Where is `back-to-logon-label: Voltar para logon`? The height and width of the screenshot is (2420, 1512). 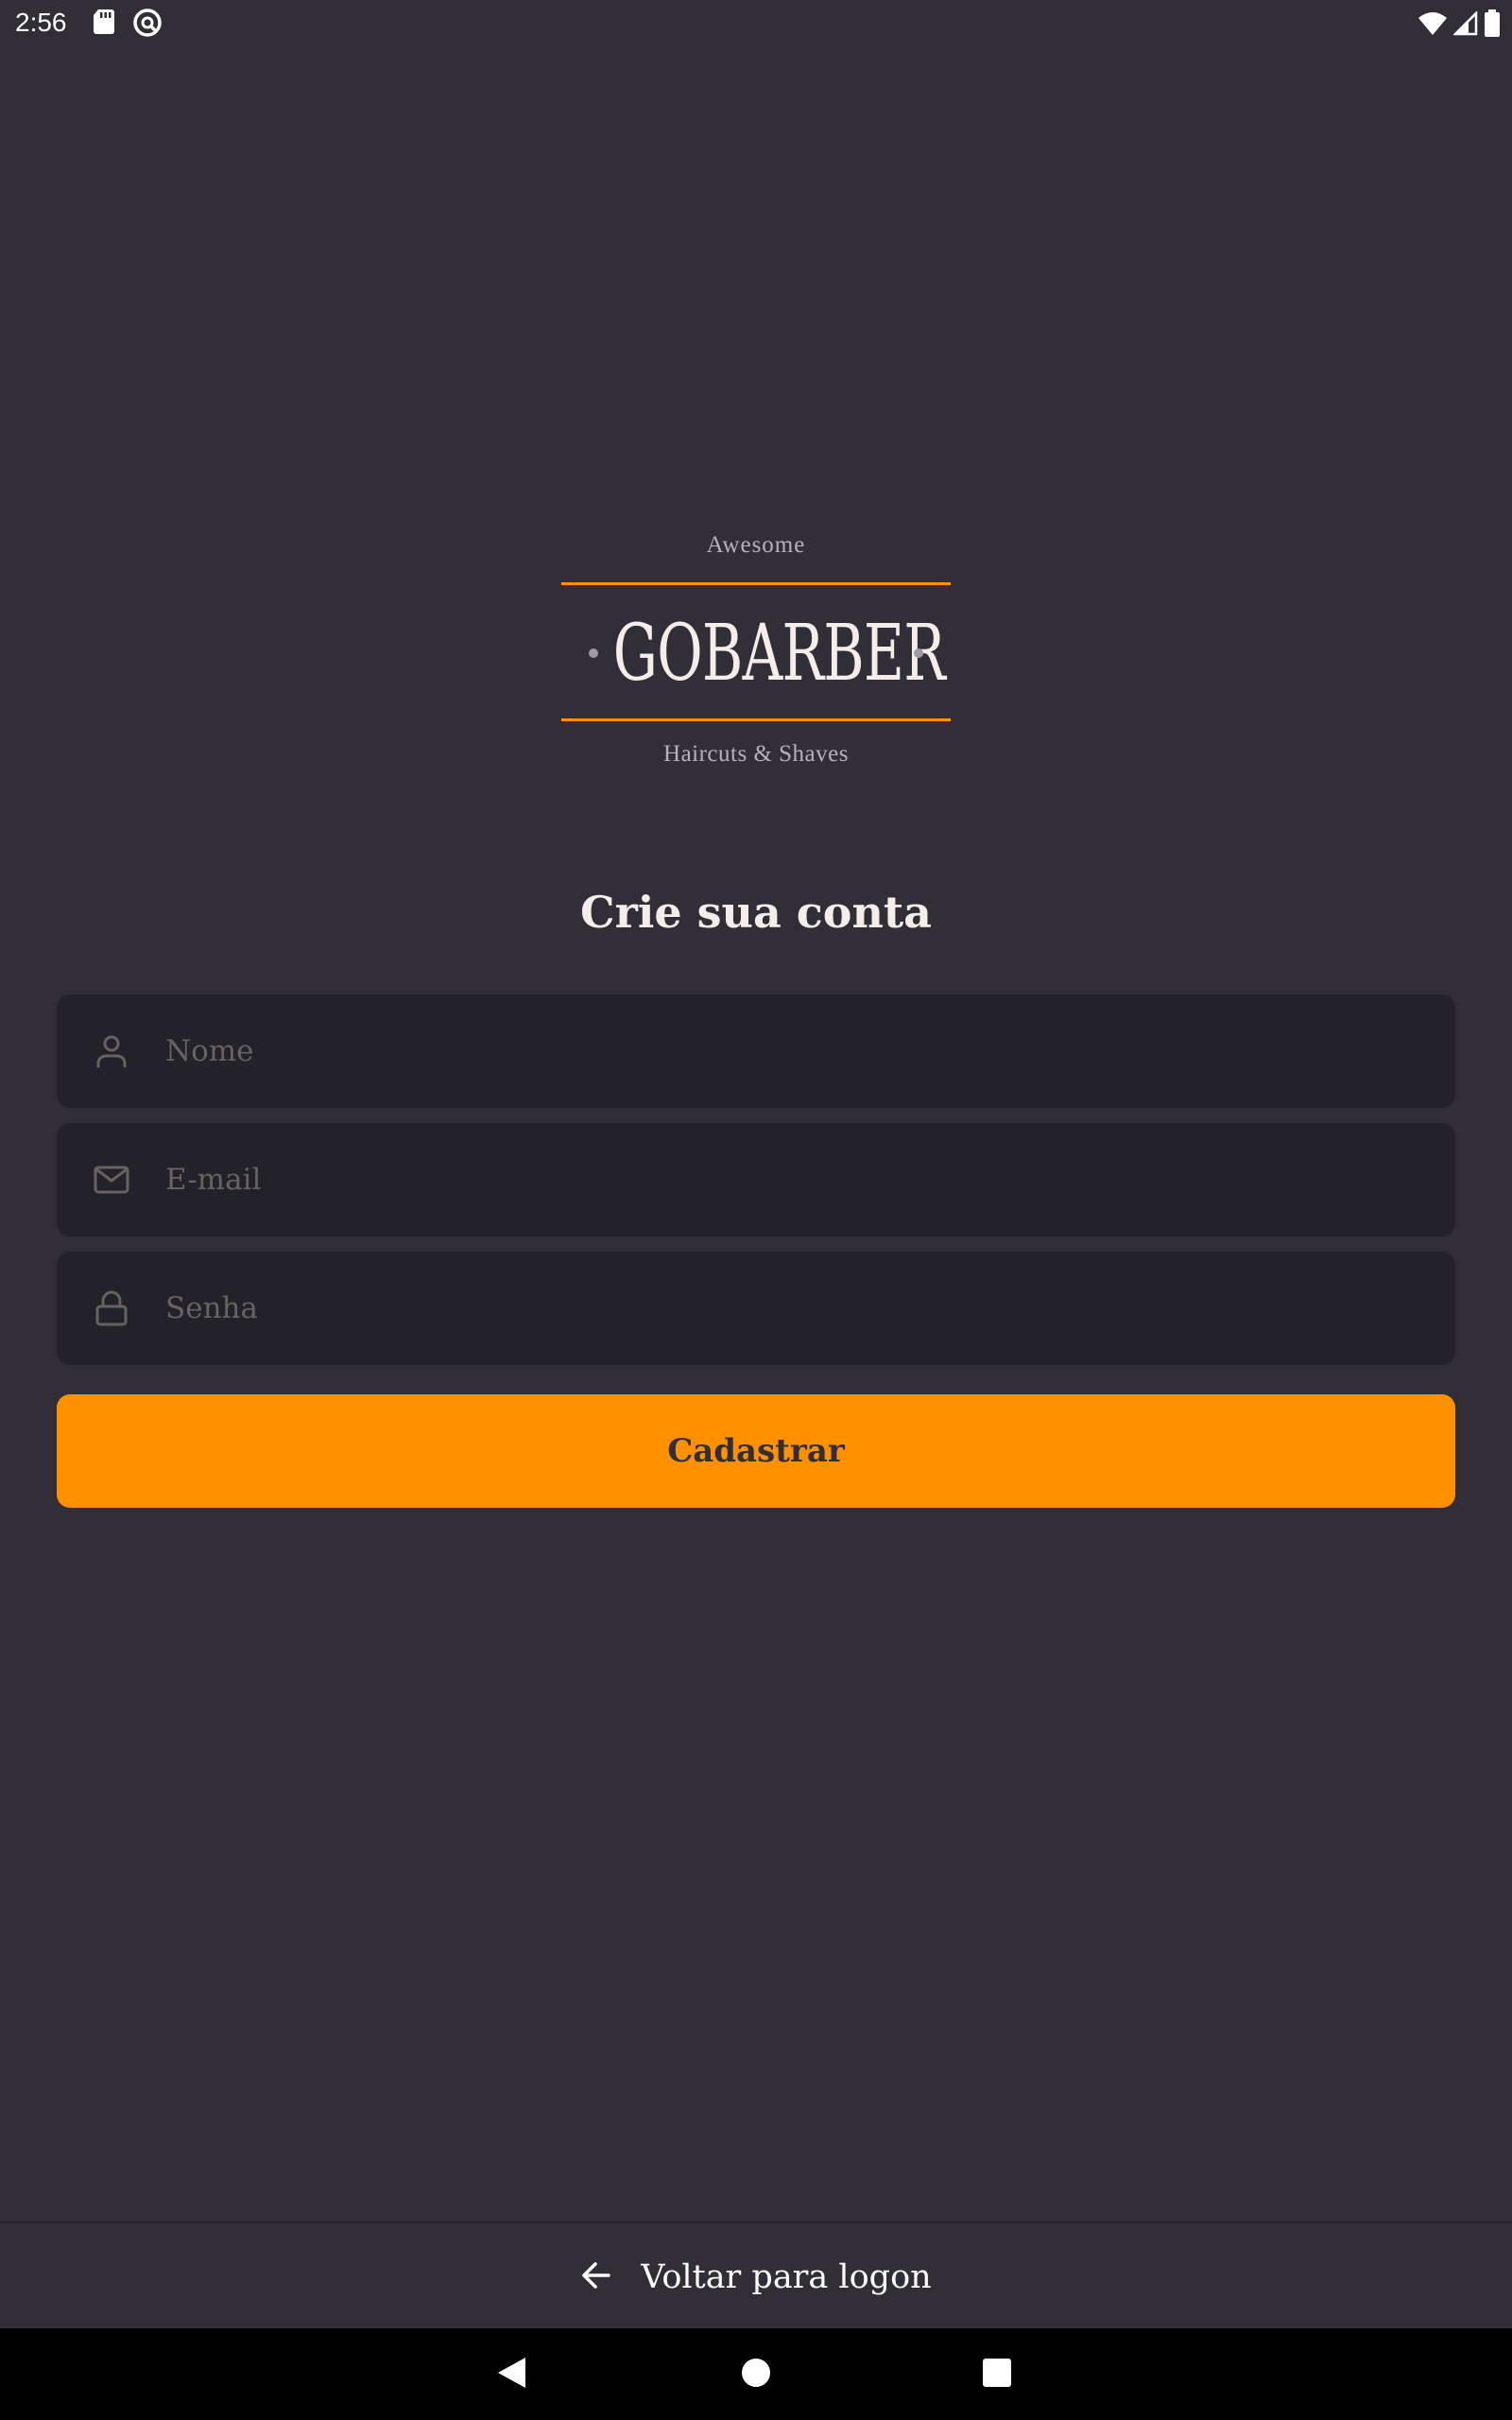 back-to-logon-label: Voltar para logon is located at coordinates (786, 2276).